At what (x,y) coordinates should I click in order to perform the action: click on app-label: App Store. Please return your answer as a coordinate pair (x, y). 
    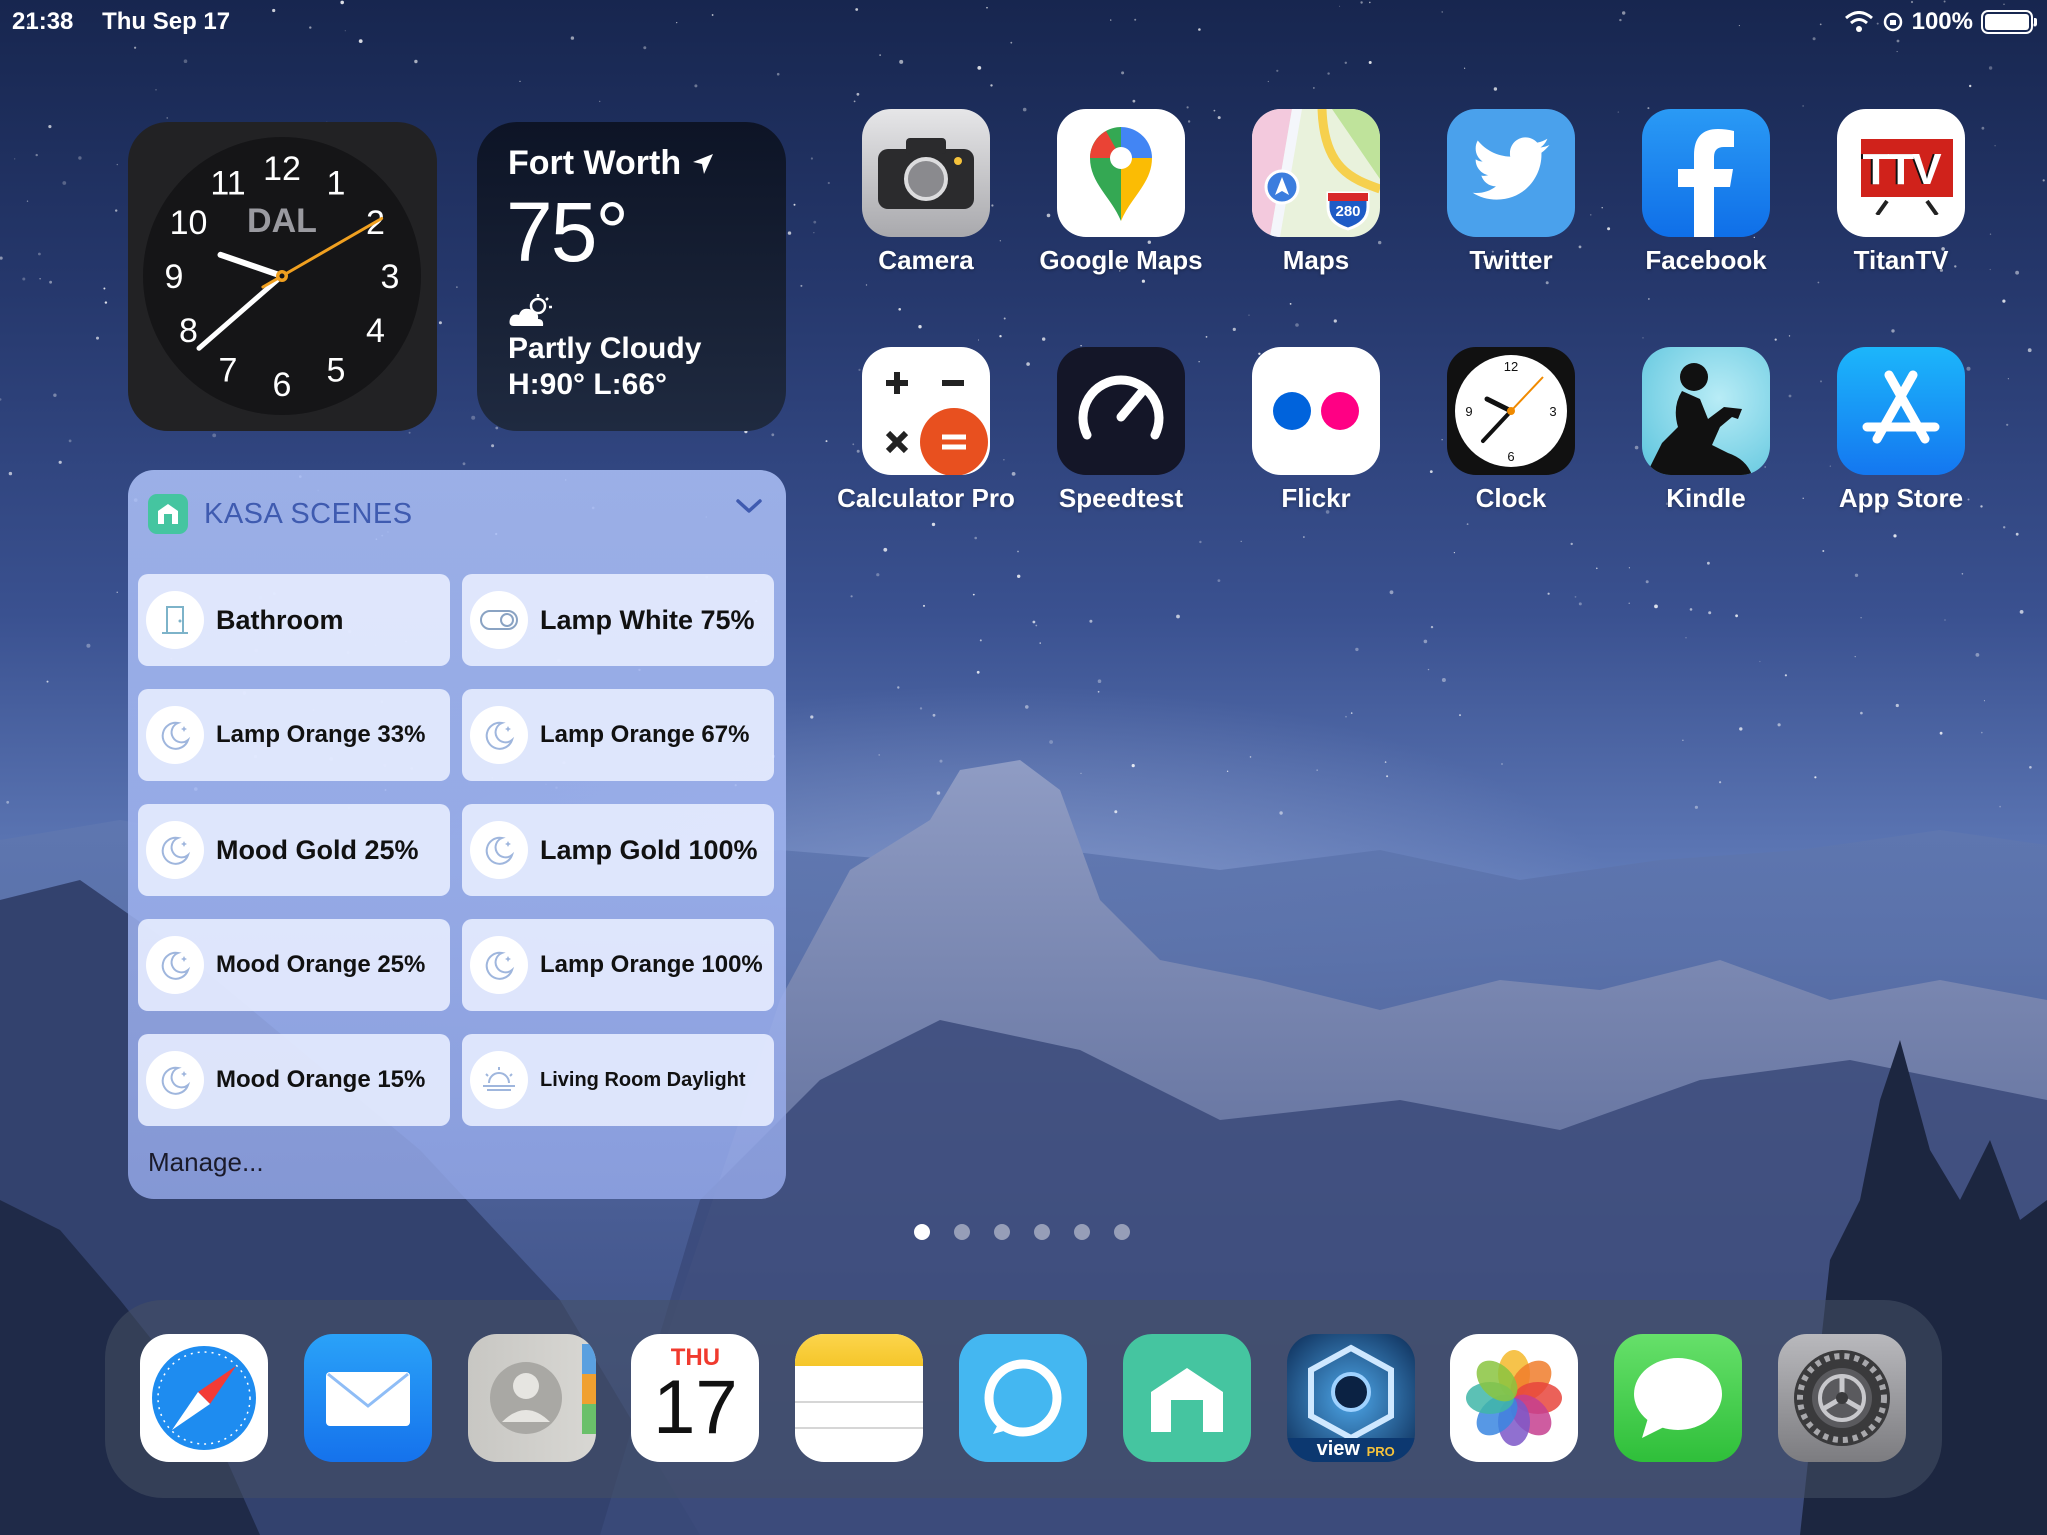
    Looking at the image, I should click on (1901, 498).